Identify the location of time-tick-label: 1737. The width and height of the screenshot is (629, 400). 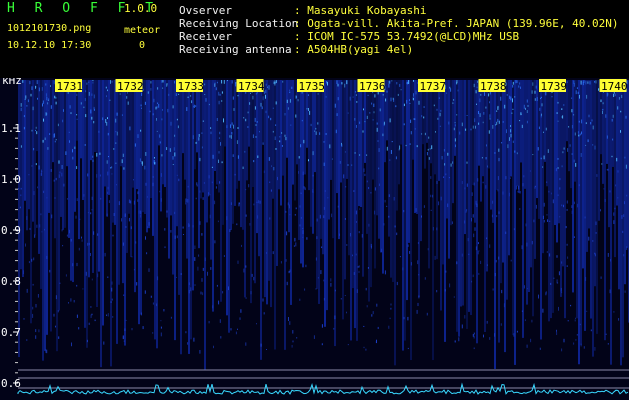
(433, 86).